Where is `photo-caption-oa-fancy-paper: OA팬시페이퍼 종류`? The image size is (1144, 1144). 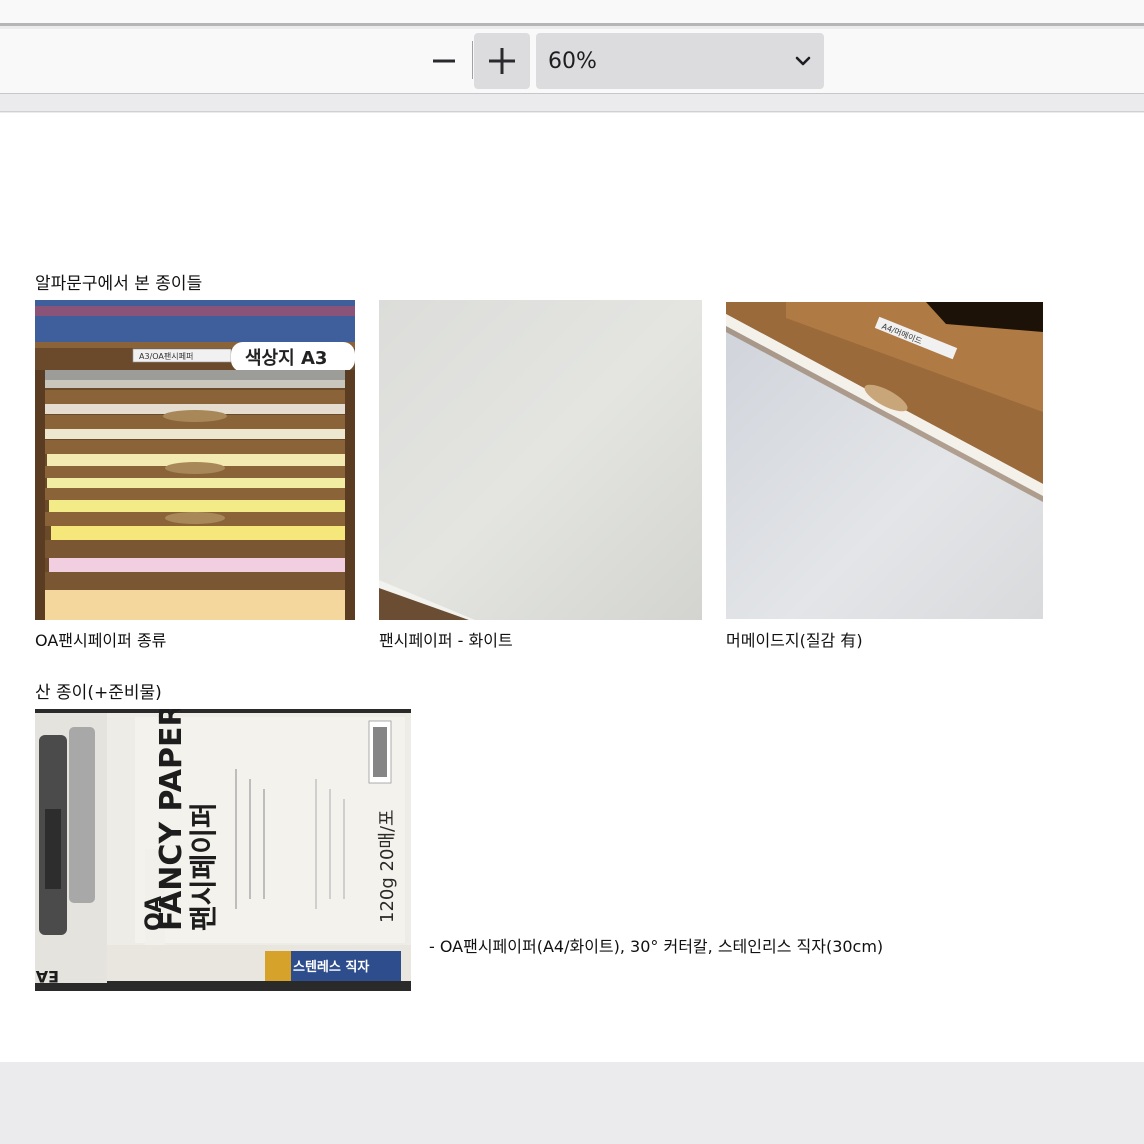
photo-caption-oa-fancy-paper: OA팬시페이퍼 종류 is located at coordinates (101, 640).